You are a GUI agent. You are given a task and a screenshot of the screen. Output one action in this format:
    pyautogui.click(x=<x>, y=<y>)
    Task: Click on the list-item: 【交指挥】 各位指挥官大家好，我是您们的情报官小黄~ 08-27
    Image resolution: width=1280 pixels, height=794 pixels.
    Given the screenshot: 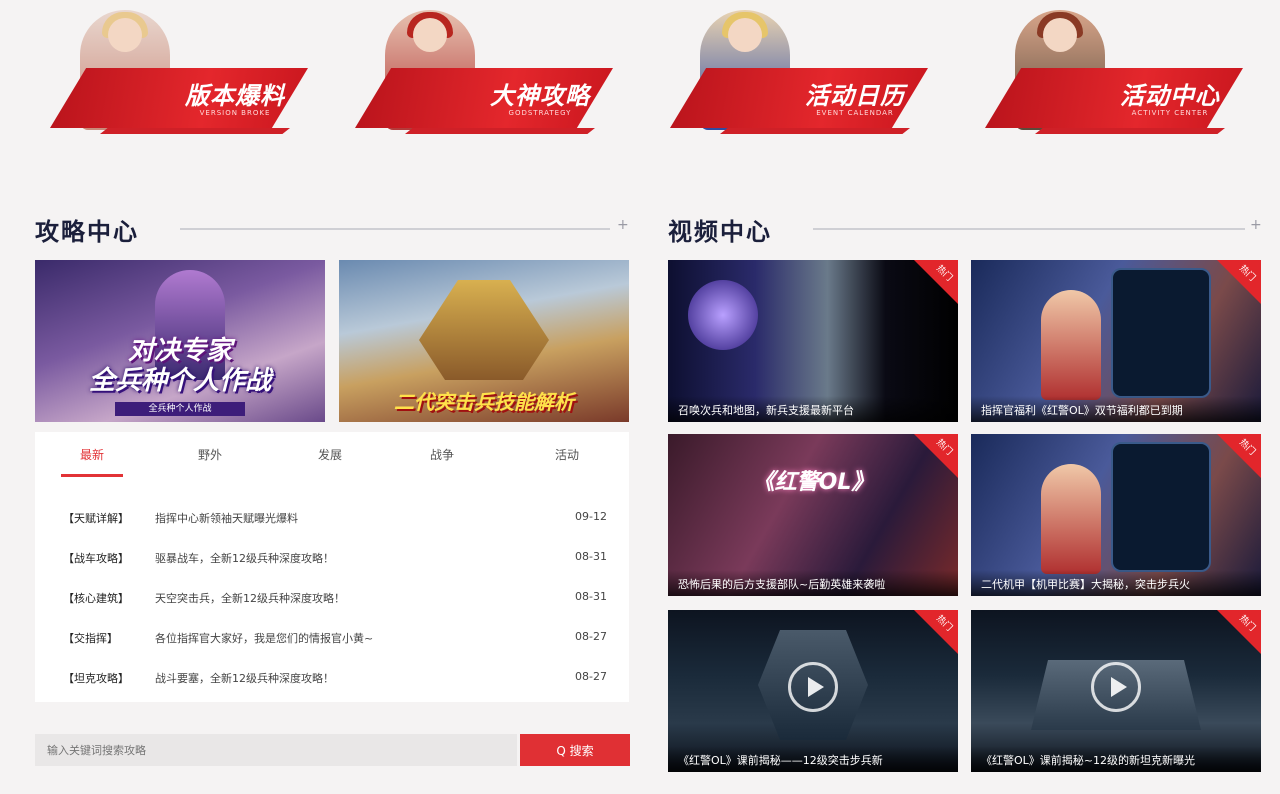 What is the action you would take?
    pyautogui.click(x=332, y=638)
    